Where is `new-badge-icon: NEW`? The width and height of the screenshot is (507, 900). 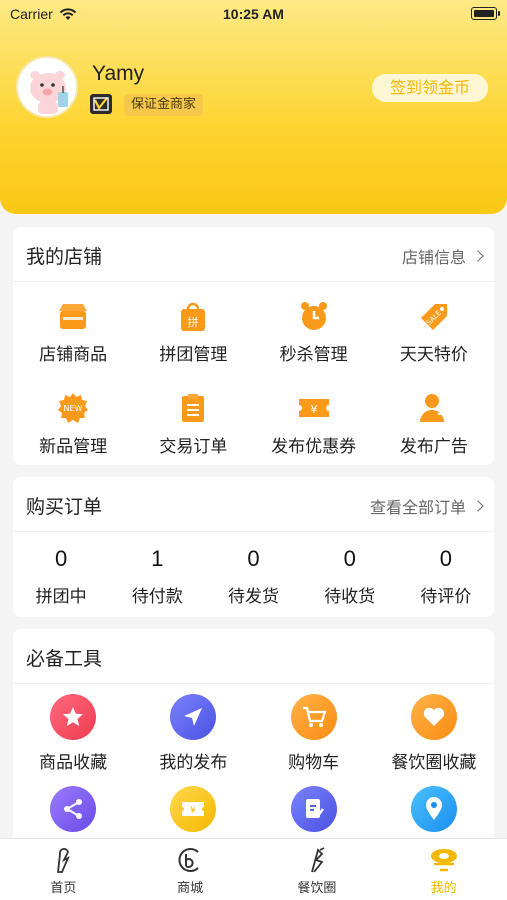
new-badge-icon: NEW is located at coordinates (73, 408).